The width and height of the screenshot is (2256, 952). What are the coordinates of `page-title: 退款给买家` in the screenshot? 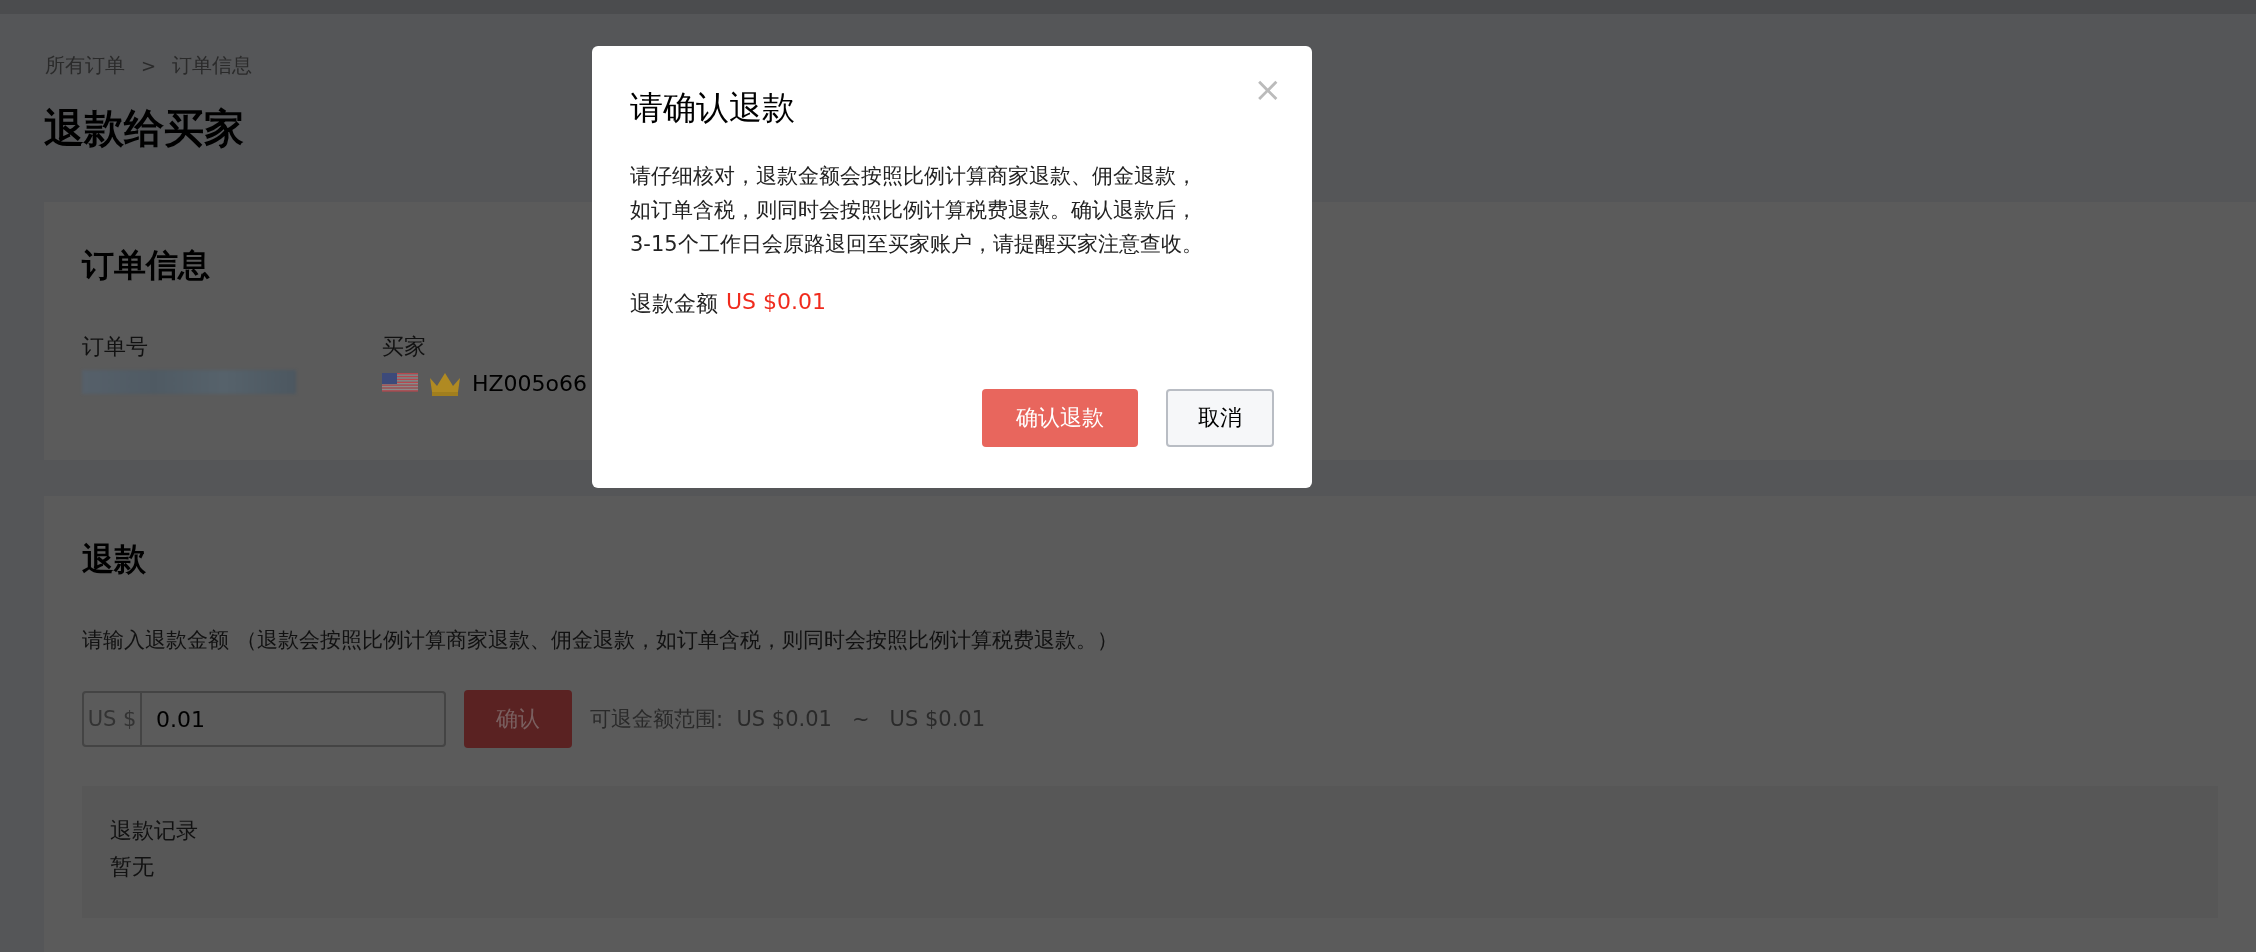 It's located at (144, 128).